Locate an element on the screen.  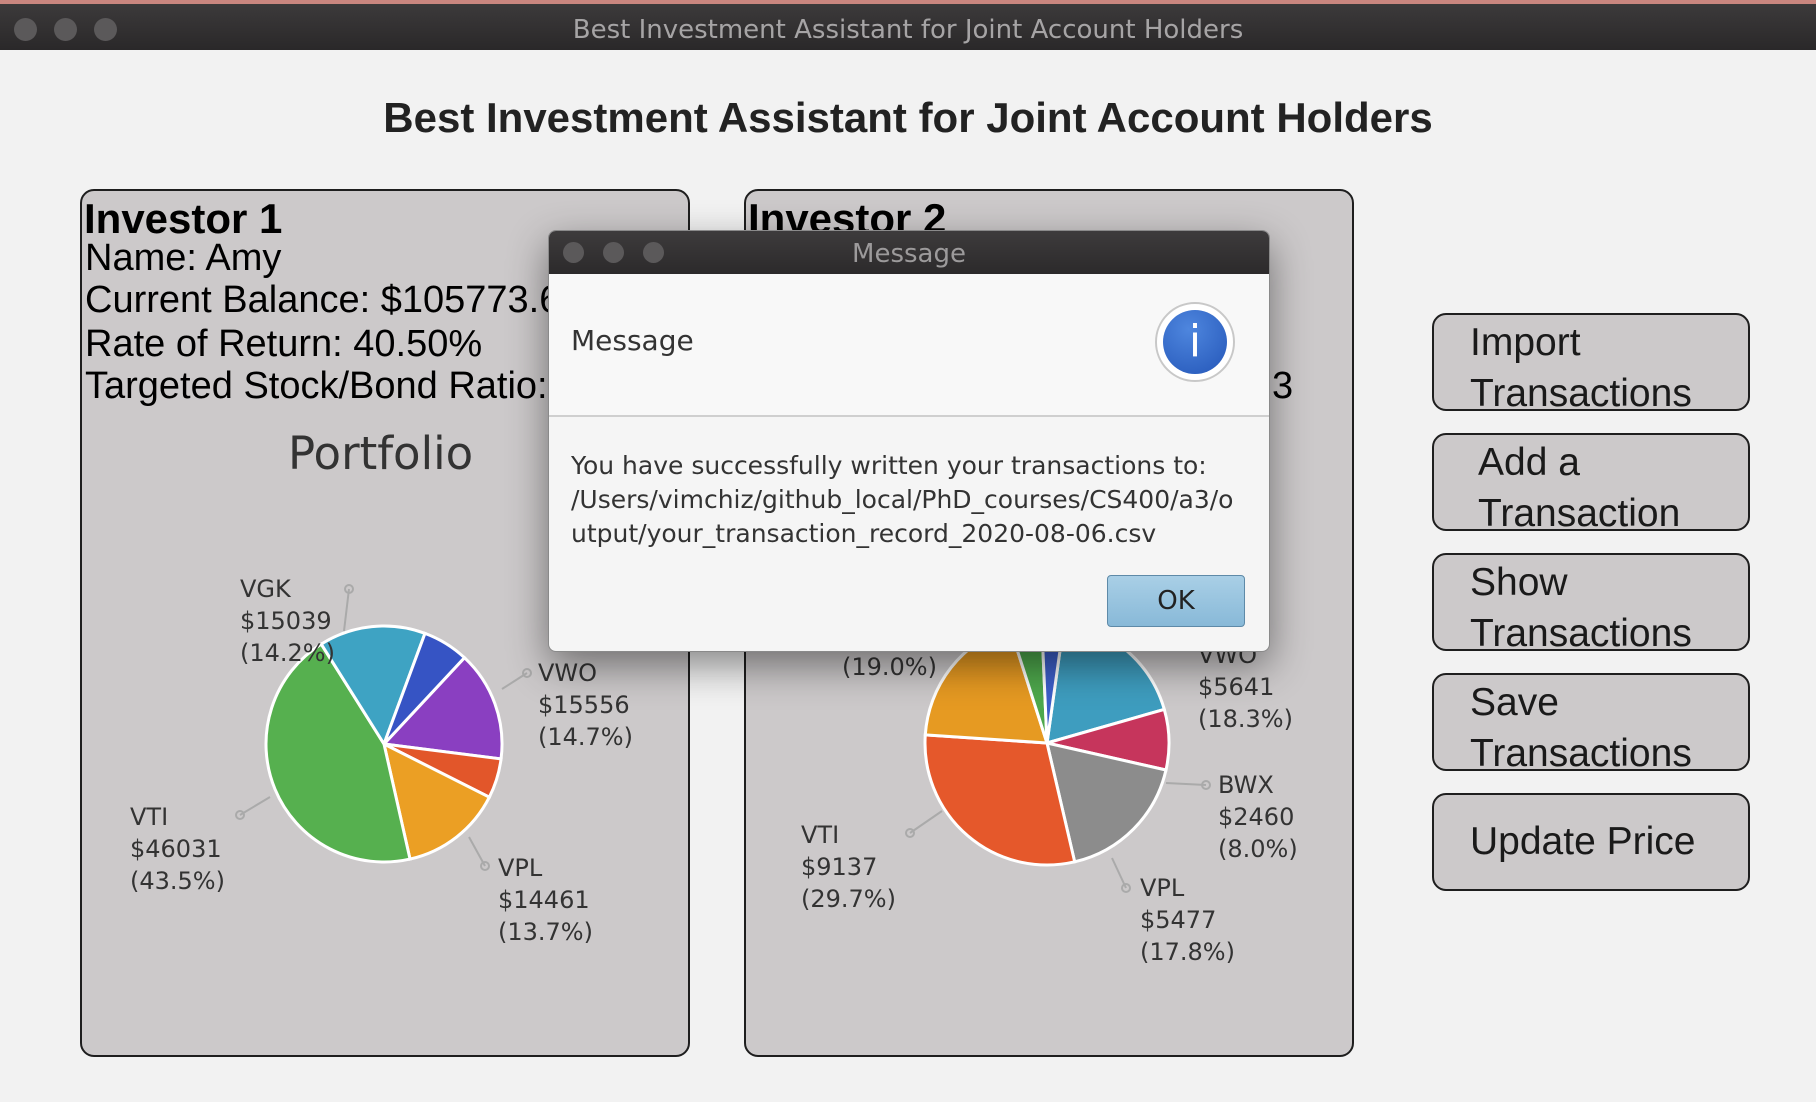
pie-label-text: $5641 is located at coordinates (1236, 687).